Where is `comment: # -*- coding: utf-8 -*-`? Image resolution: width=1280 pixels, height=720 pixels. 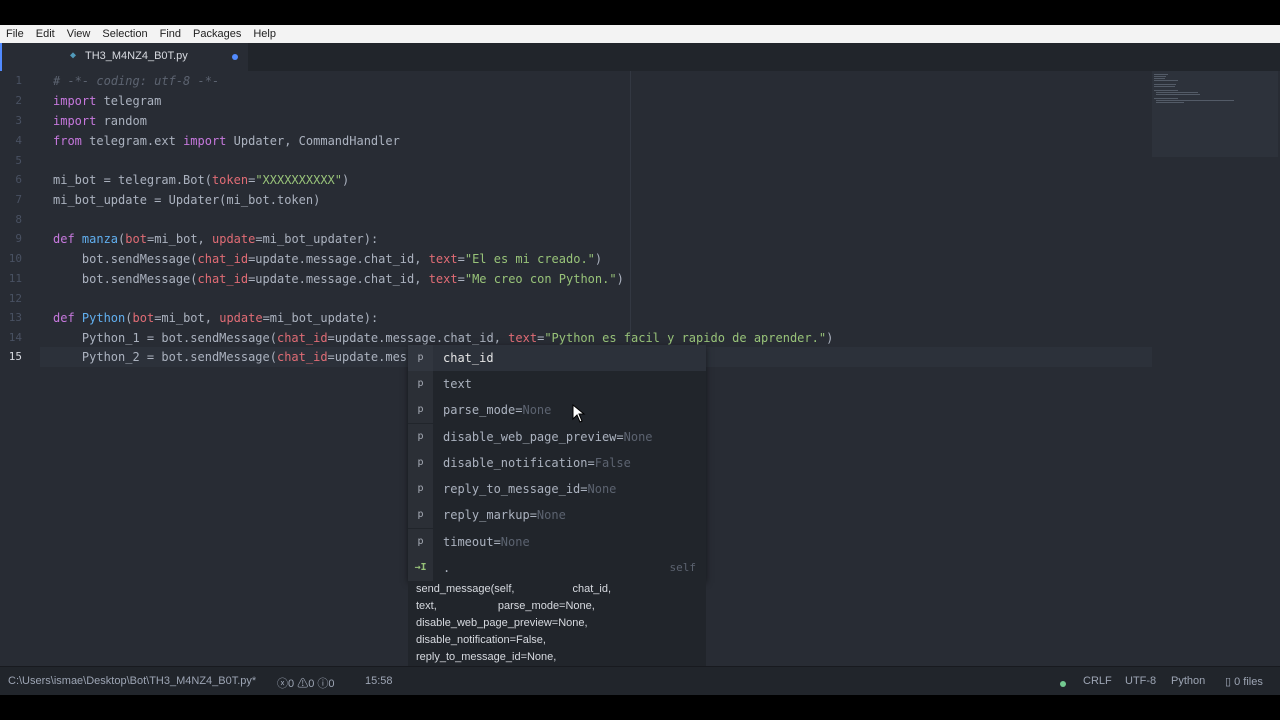 comment: # -*- coding: utf-8 -*- is located at coordinates (136, 81).